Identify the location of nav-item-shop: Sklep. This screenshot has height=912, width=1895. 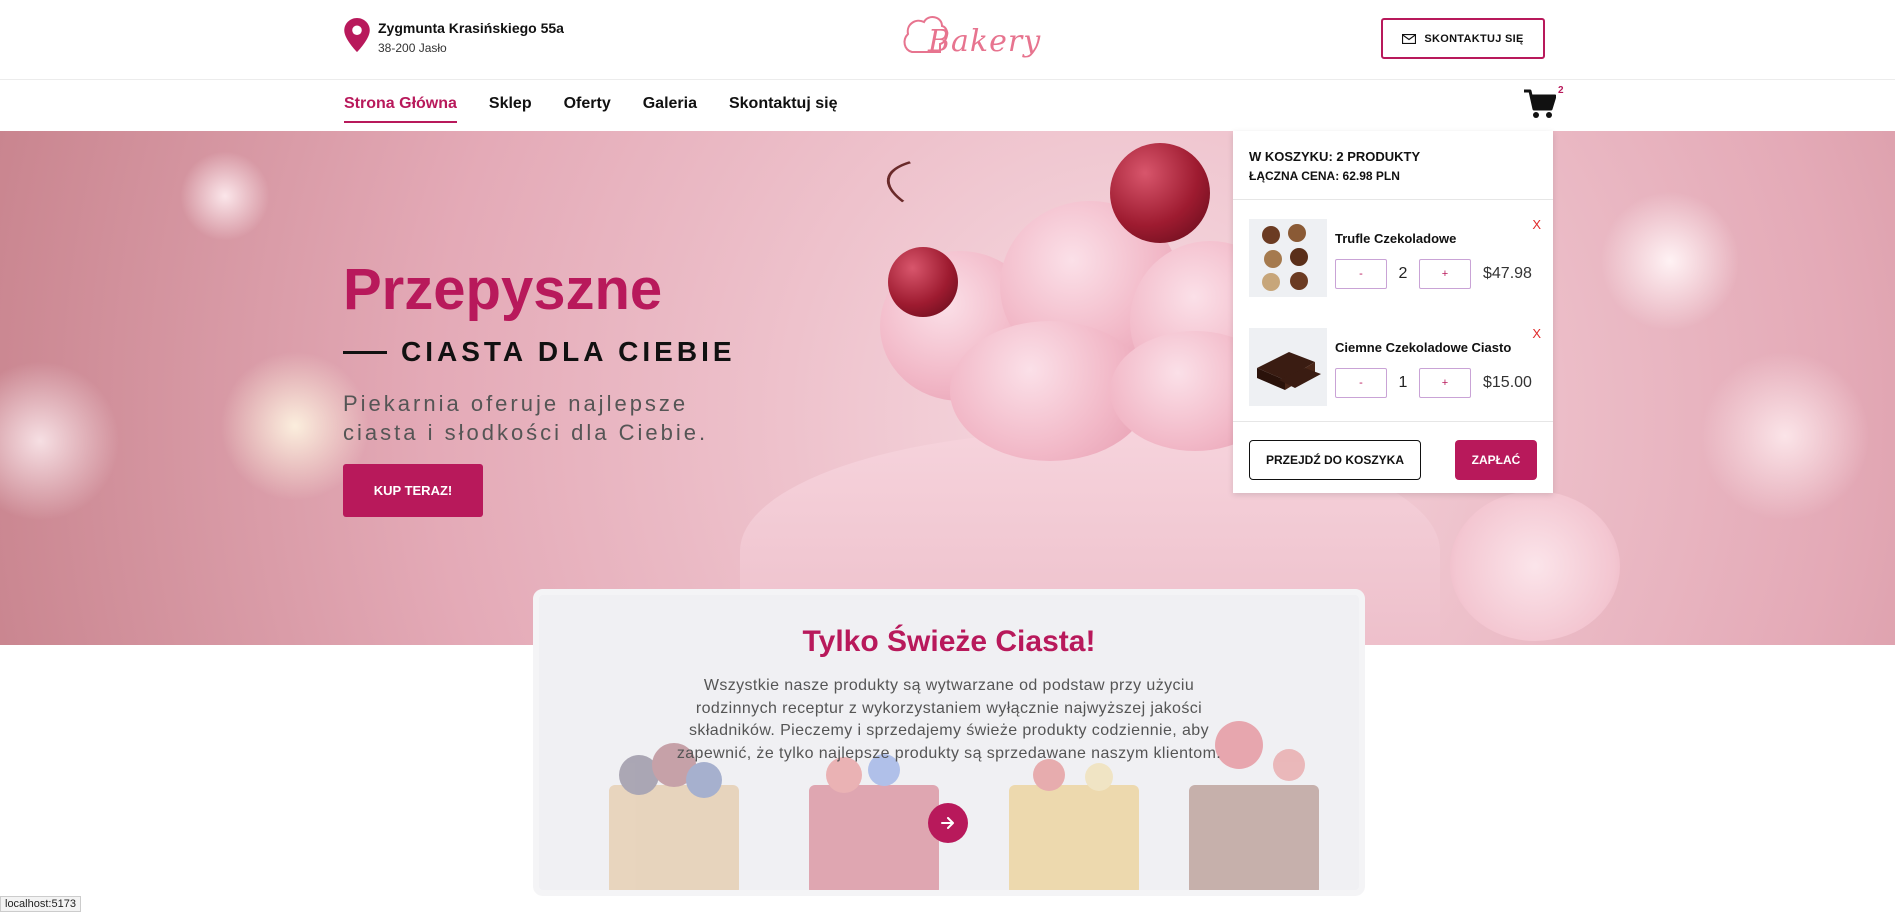
(510, 106).